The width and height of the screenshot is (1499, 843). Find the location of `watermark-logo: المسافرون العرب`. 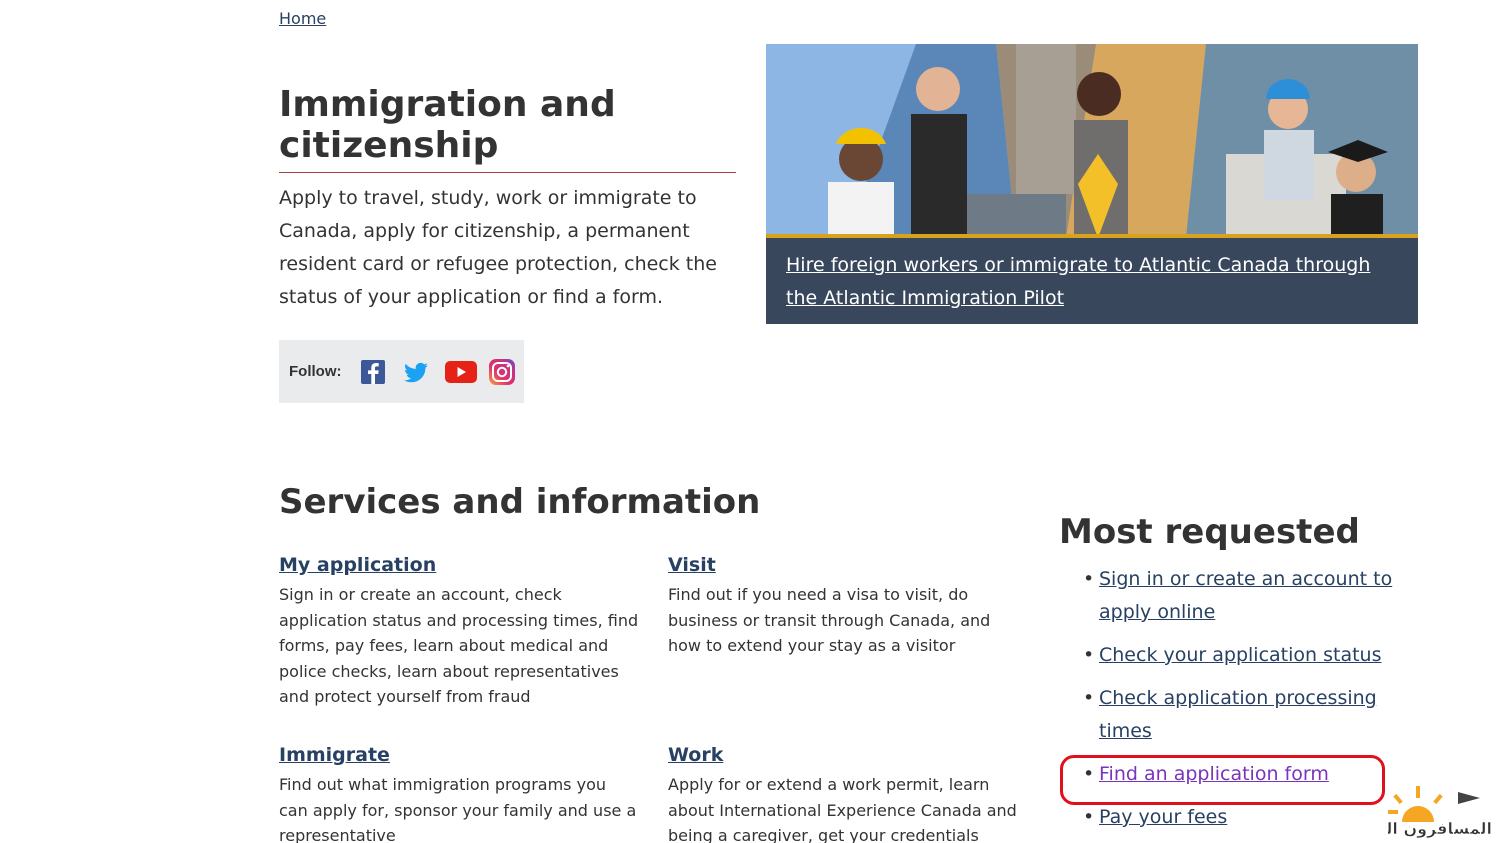

watermark-logo: المسافرون العرب is located at coordinates (1423, 810).